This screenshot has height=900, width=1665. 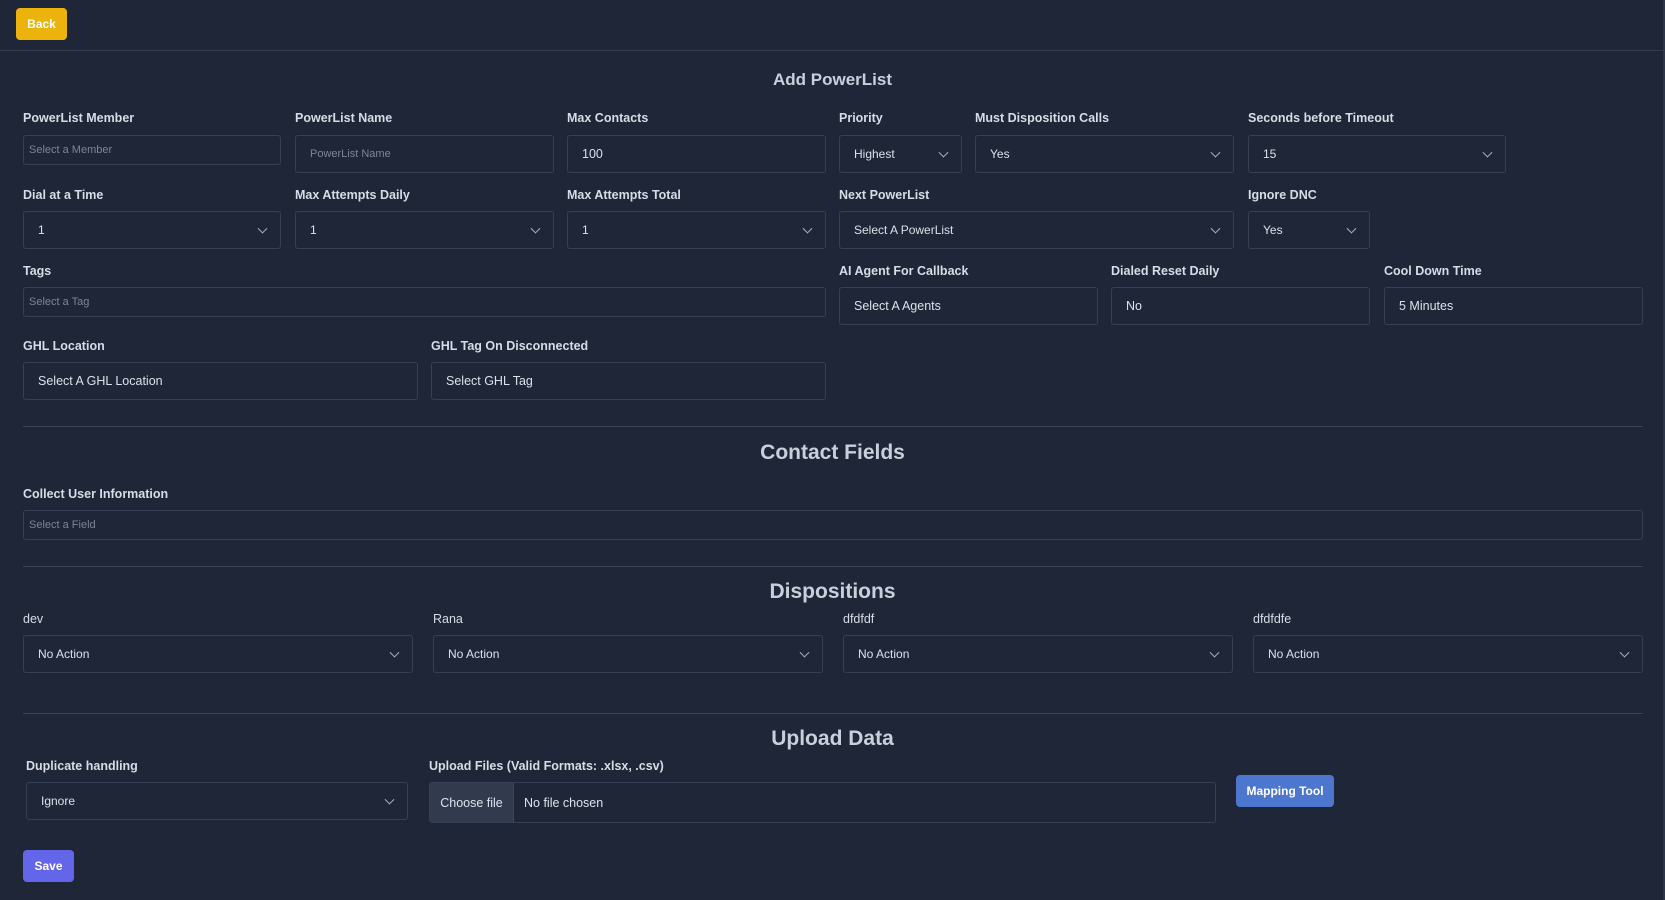 What do you see at coordinates (152, 150) in the screenshot?
I see `powerlist-member-select: Select a Member` at bounding box center [152, 150].